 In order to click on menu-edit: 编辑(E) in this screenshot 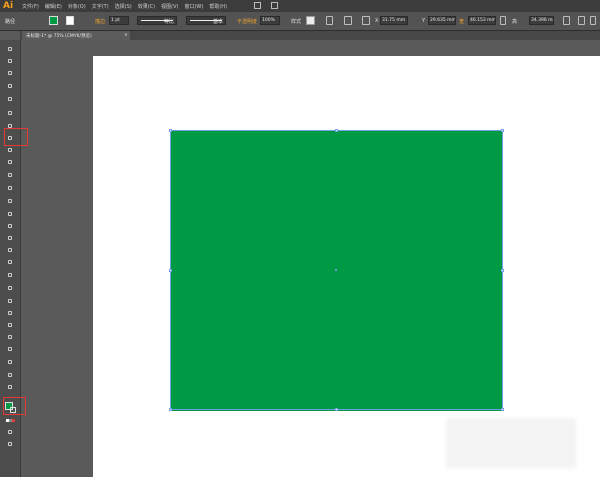, I will do `click(53, 6)`.